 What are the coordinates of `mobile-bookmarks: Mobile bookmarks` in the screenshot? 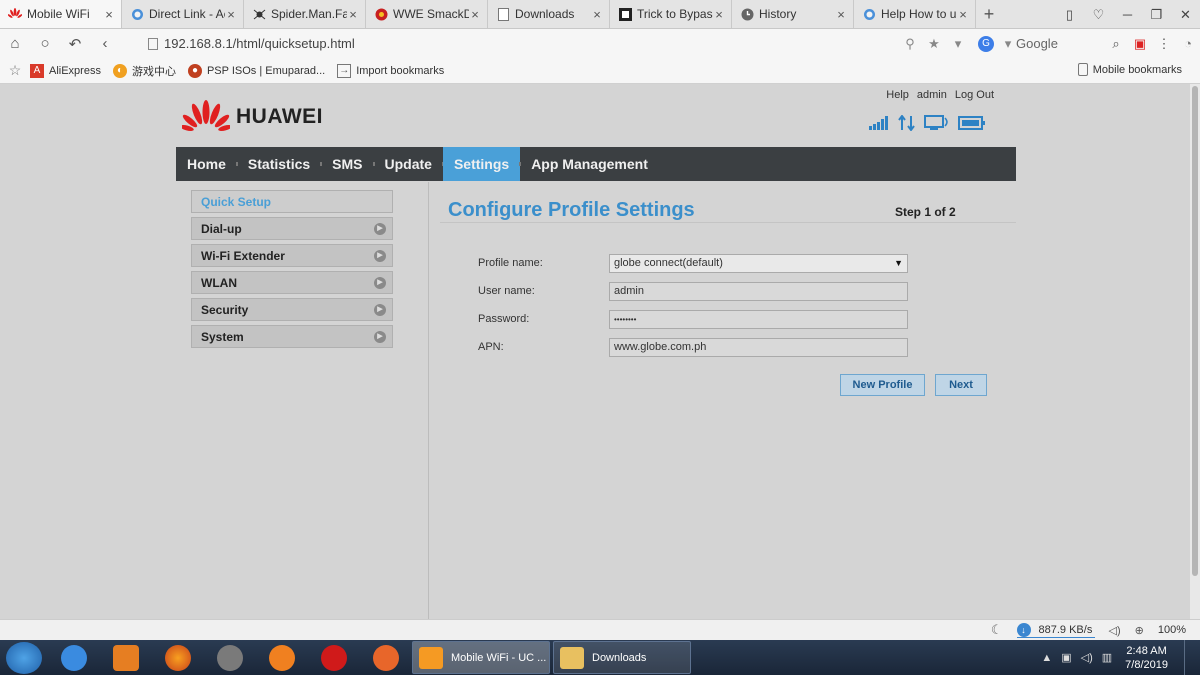 It's located at (1129, 69).